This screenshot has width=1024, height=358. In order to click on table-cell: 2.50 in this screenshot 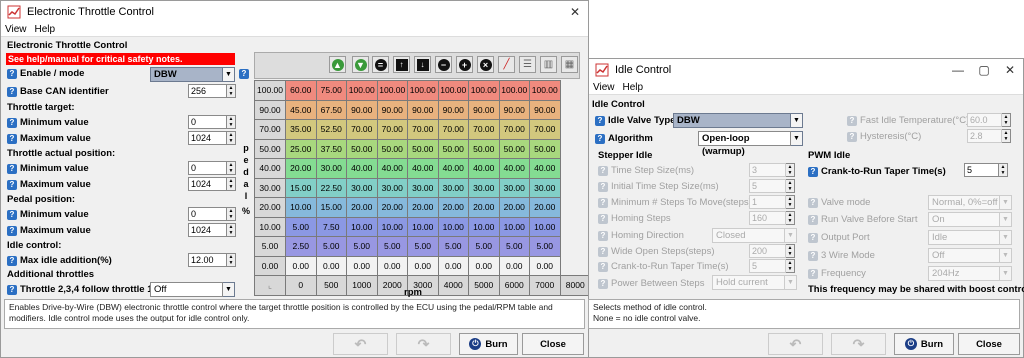, I will do `click(301, 246)`.